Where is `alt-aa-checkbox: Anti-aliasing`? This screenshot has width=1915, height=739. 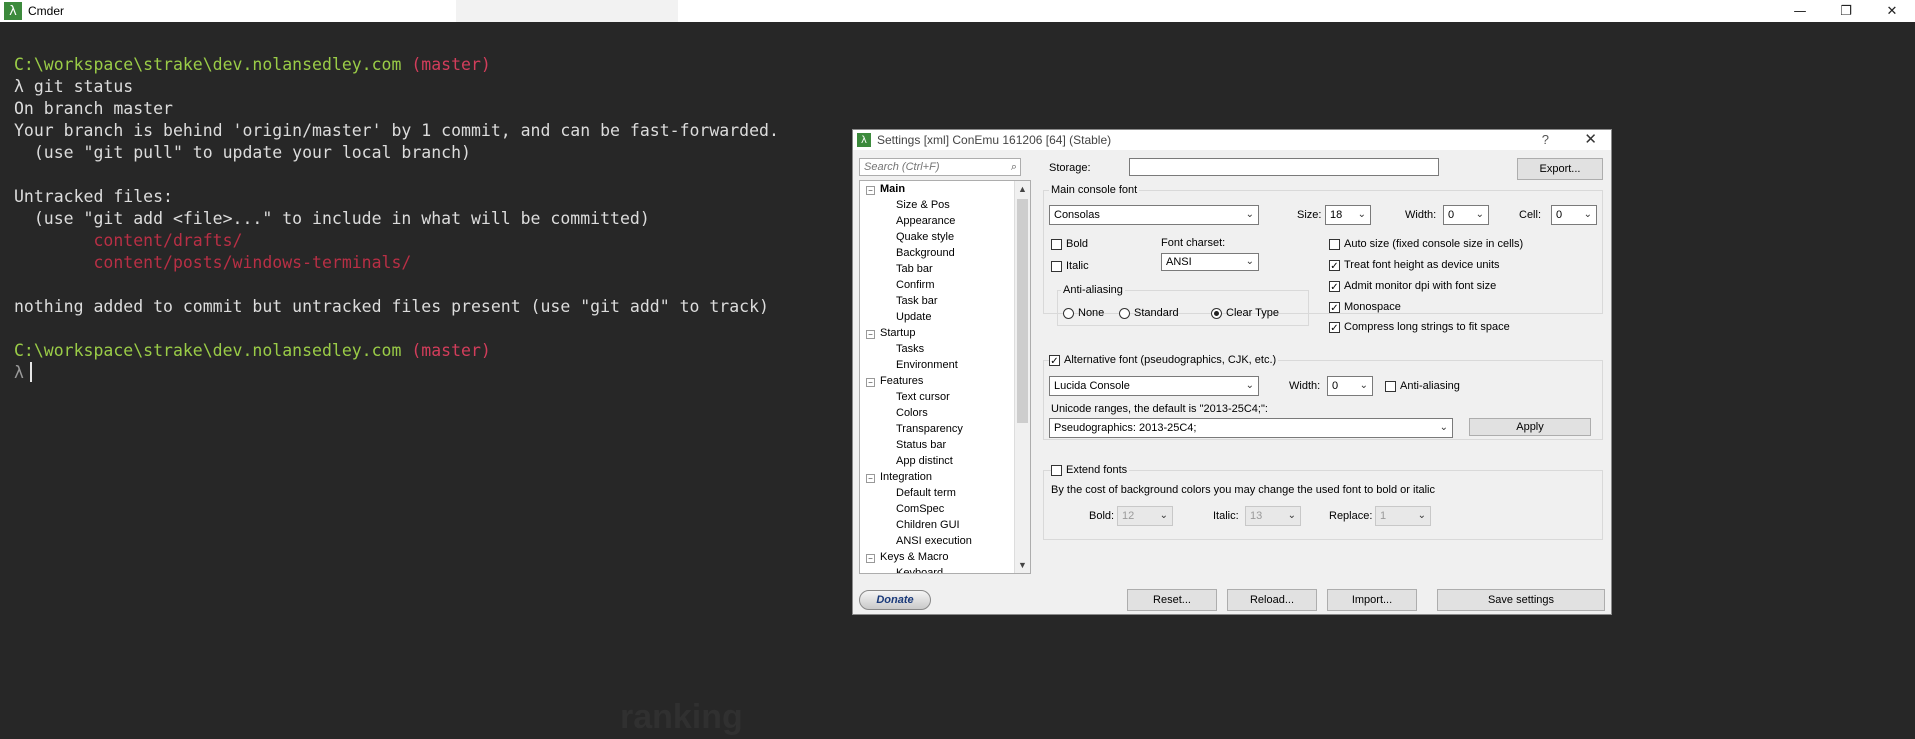
alt-aa-checkbox: Anti-aliasing is located at coordinates (1422, 386).